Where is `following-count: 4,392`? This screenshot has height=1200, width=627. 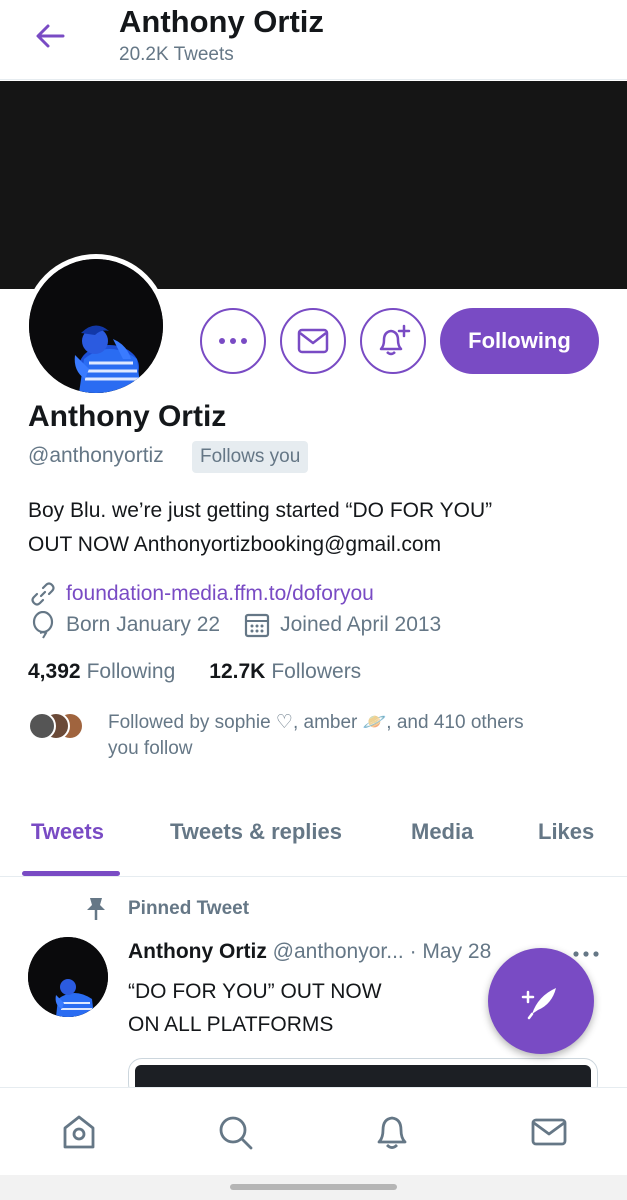
following-count: 4,392 is located at coordinates (54, 671).